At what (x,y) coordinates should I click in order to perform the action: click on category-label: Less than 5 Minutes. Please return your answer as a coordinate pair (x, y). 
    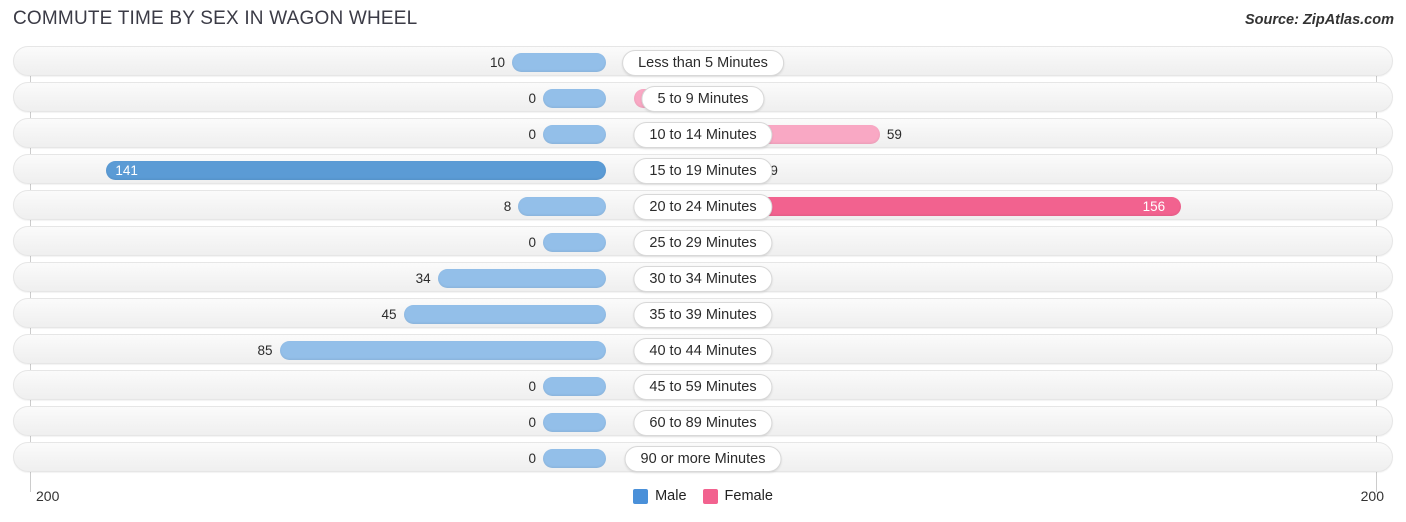
    Looking at the image, I should click on (703, 63).